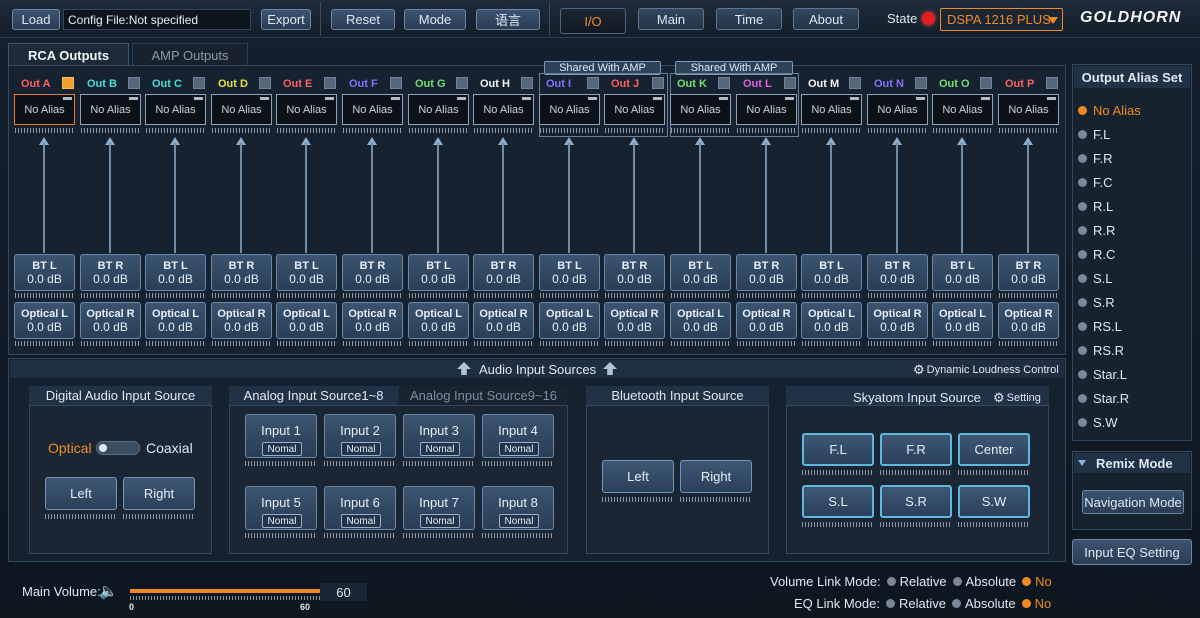  Describe the element at coordinates (286, 19) in the screenshot. I see `export-button: Export` at that location.